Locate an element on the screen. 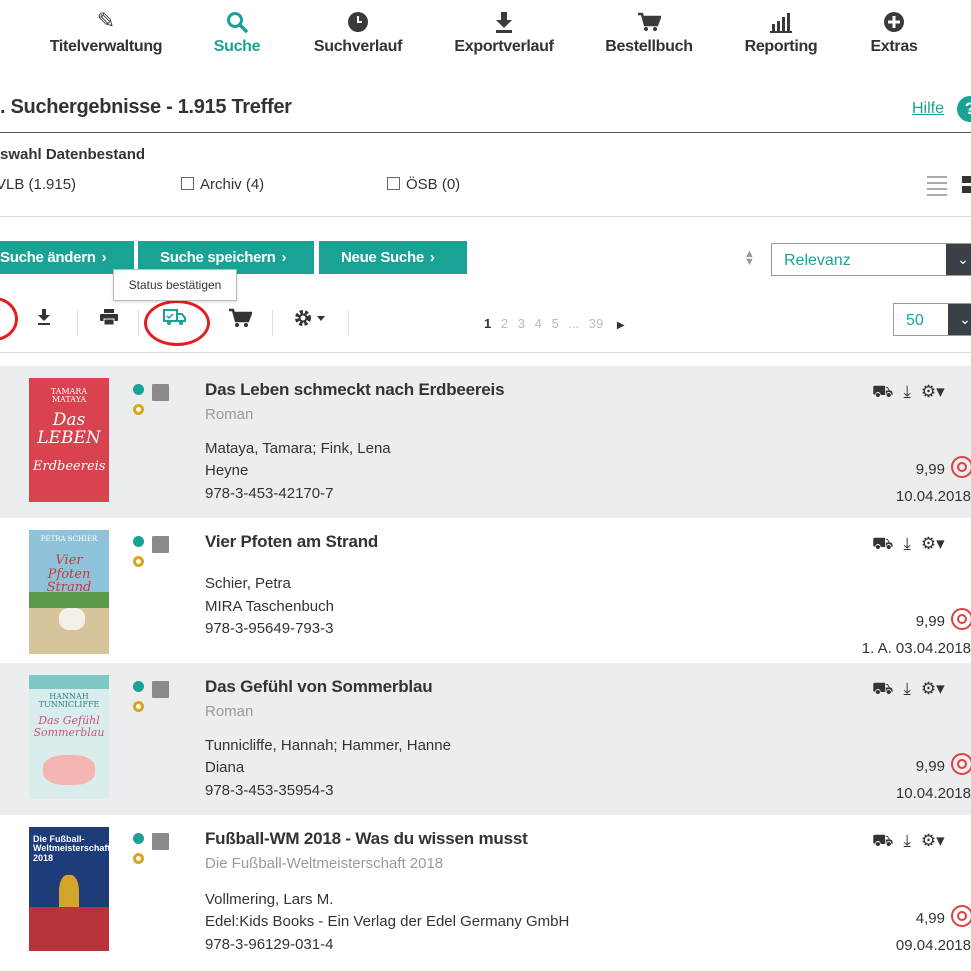  book-cover: HANNAH TUNNICLIFFE Das Gefühl Sommerblau is located at coordinates (69, 737).